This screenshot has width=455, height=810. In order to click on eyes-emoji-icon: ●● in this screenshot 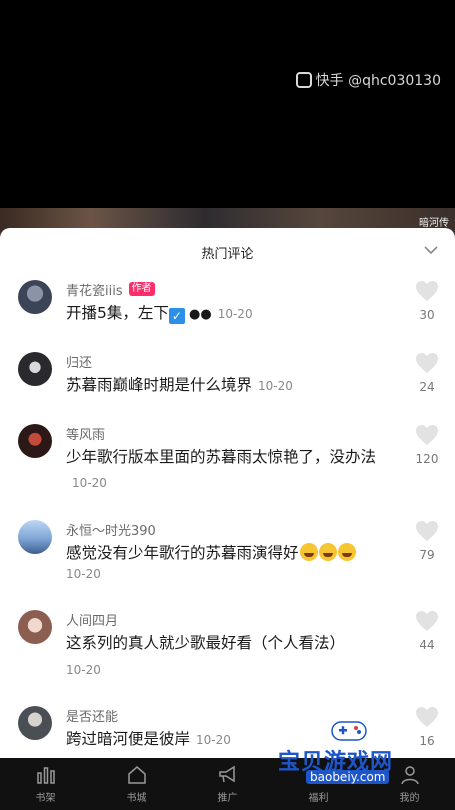, I will do `click(198, 314)`.